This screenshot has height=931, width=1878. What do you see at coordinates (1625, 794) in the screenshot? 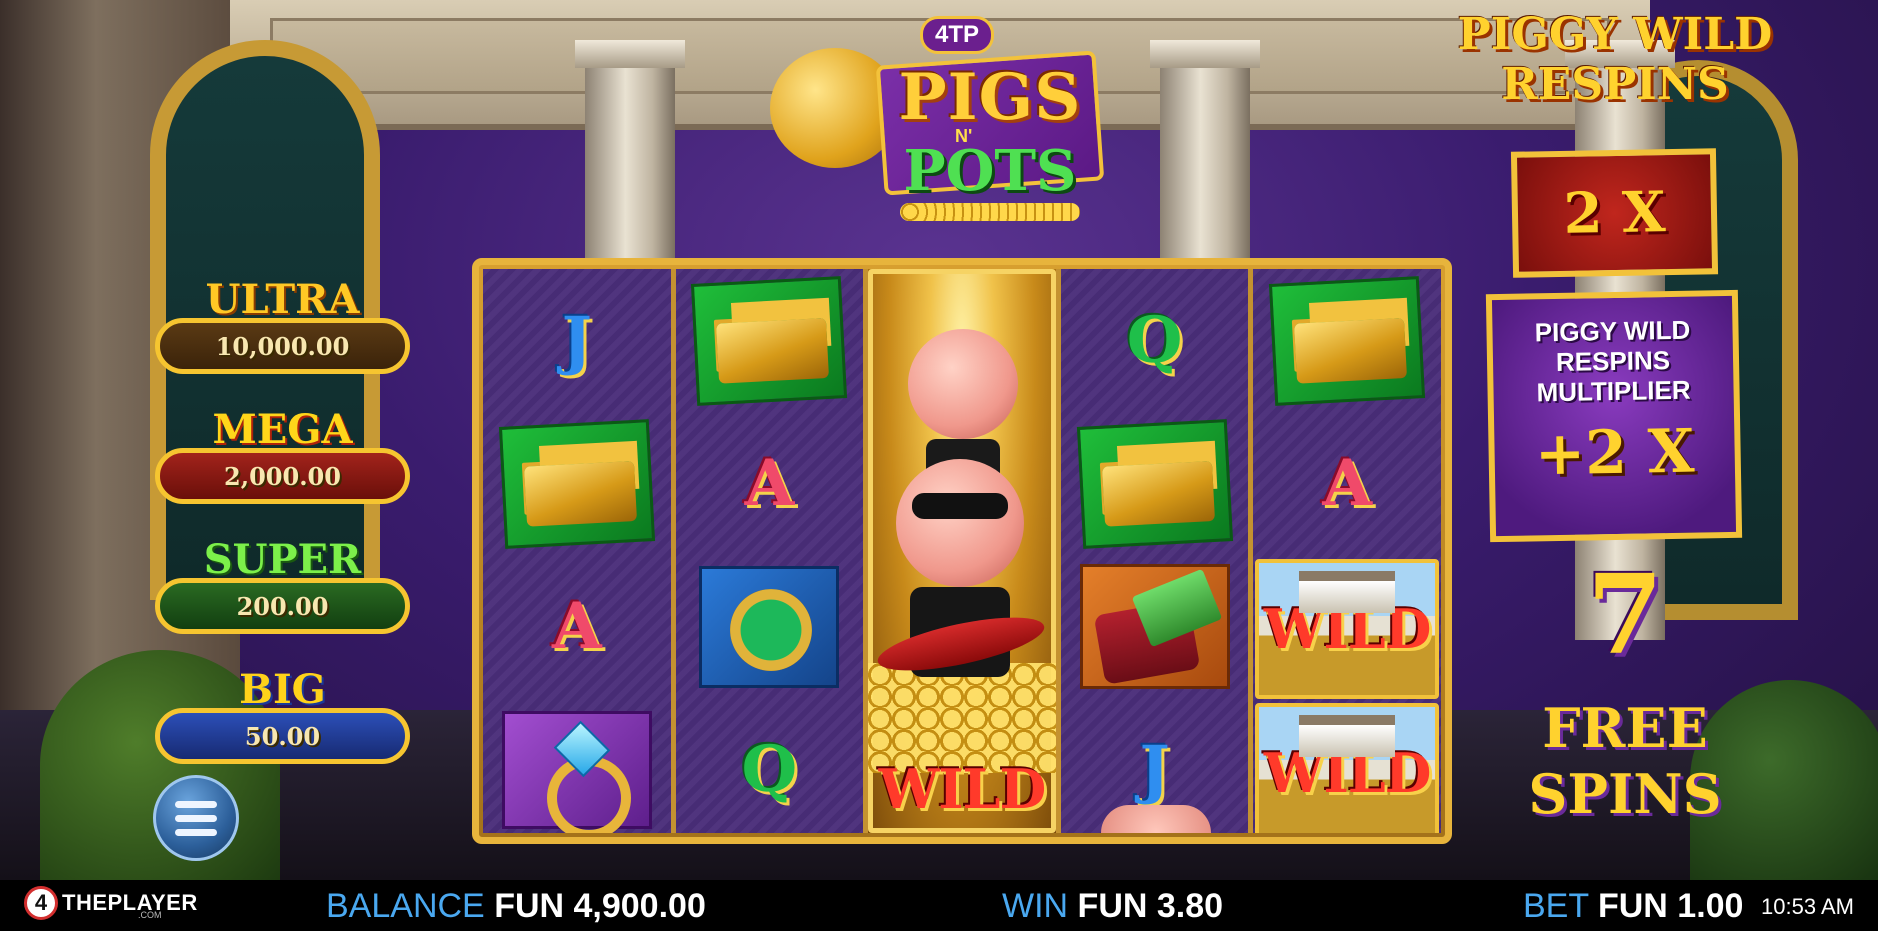
I see `free-spins-line: SPINS` at bounding box center [1625, 794].